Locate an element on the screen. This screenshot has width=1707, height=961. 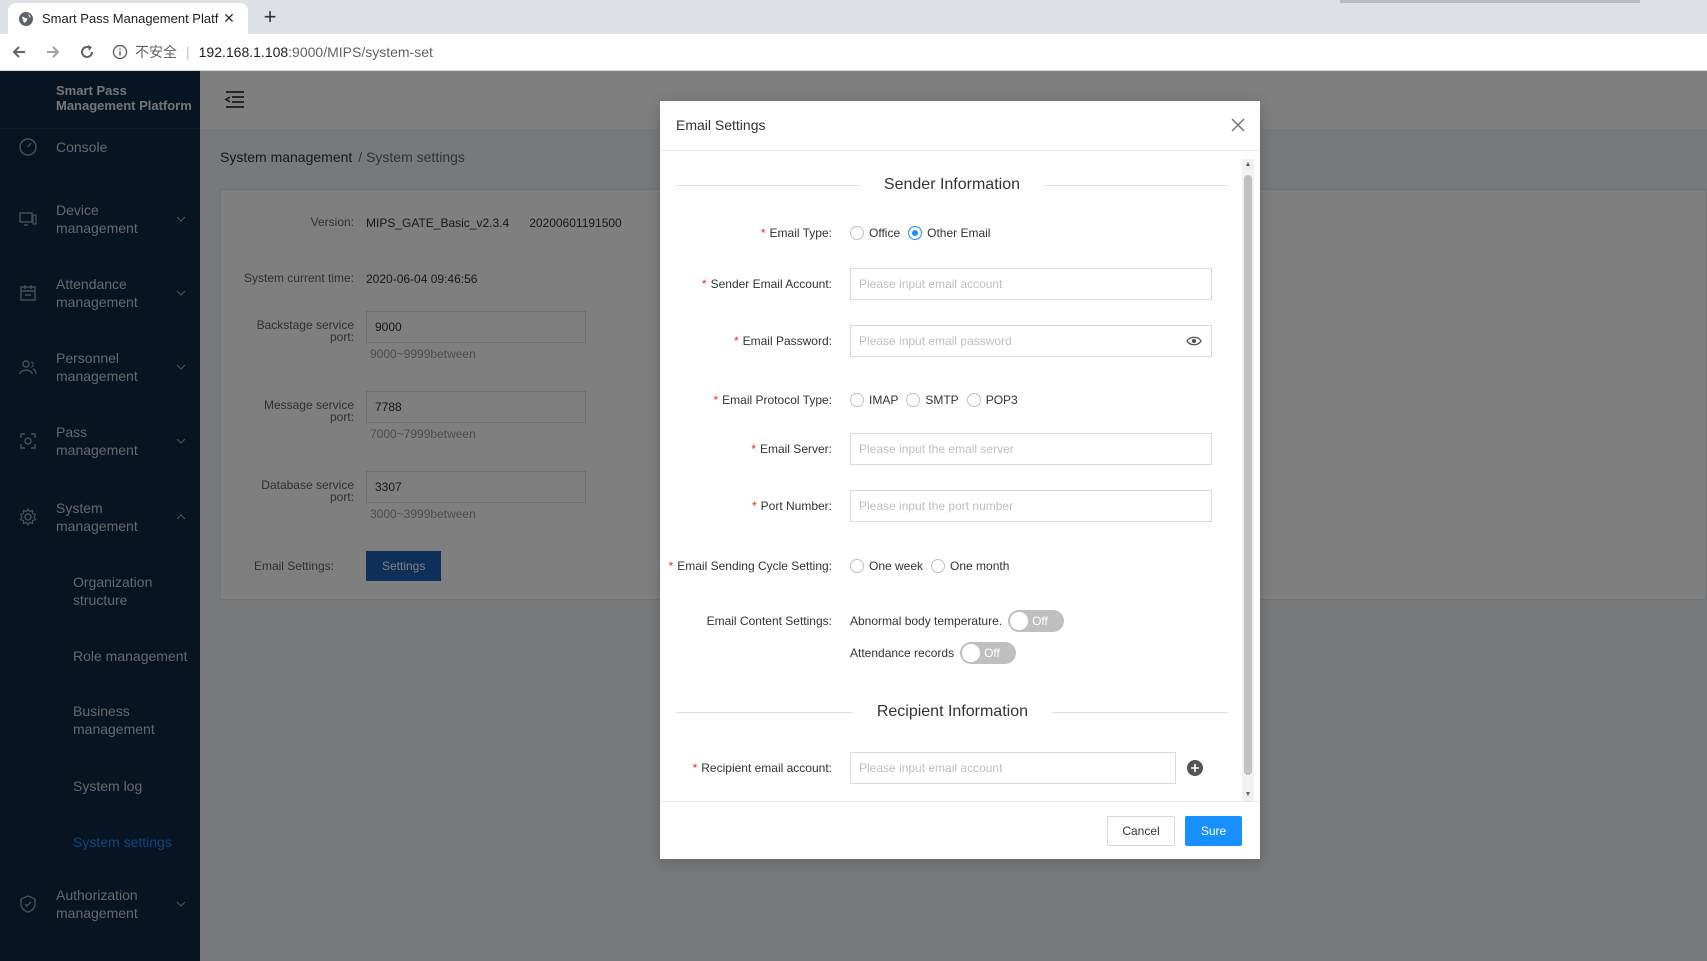
sure-button: Sure is located at coordinates (1213, 831).